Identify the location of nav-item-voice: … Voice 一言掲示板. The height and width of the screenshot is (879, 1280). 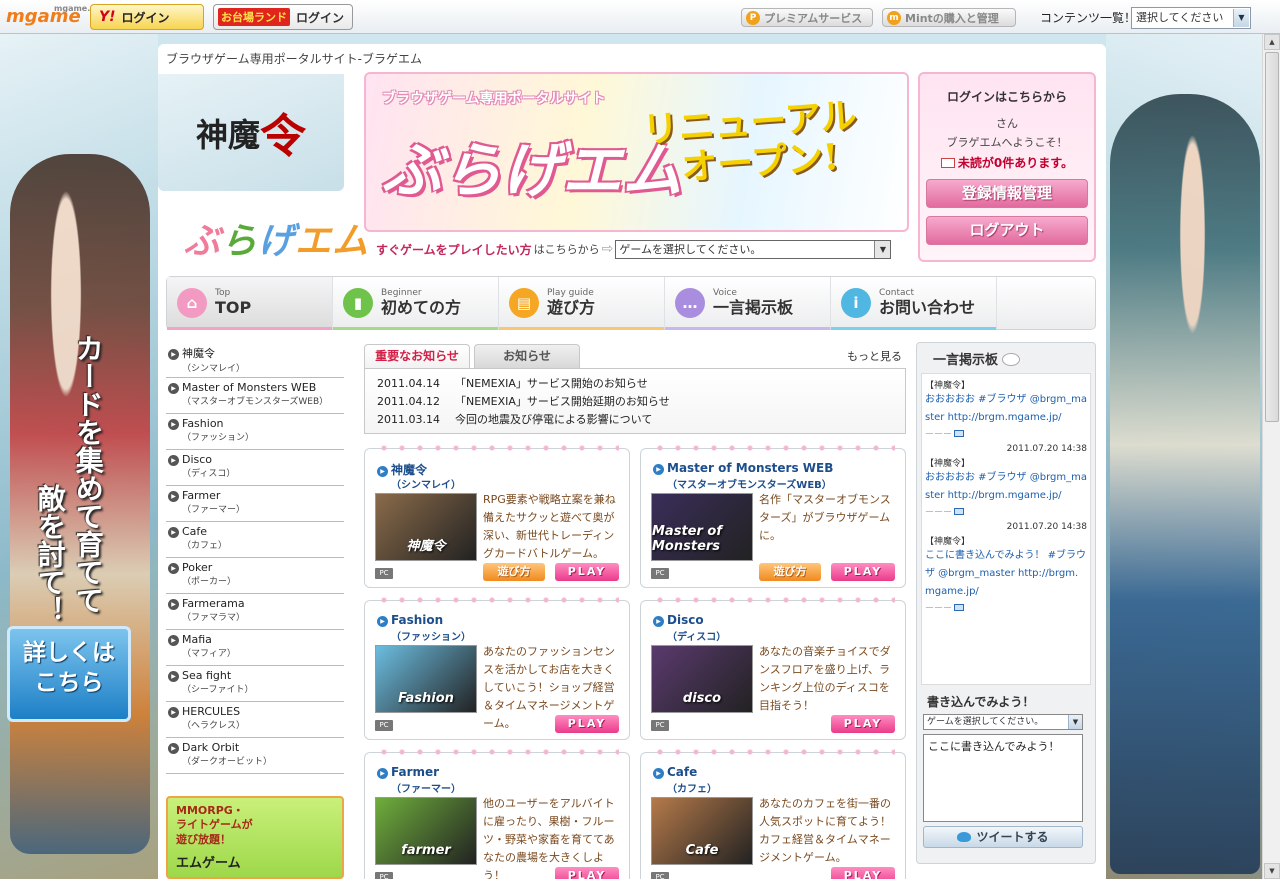
(748, 303).